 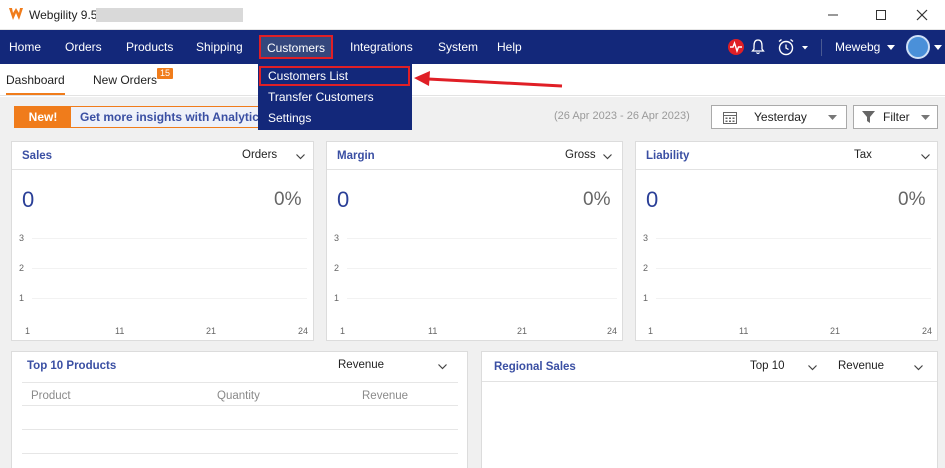 What do you see at coordinates (786, 156) in the screenshot?
I see `card-header: Liability Tax` at bounding box center [786, 156].